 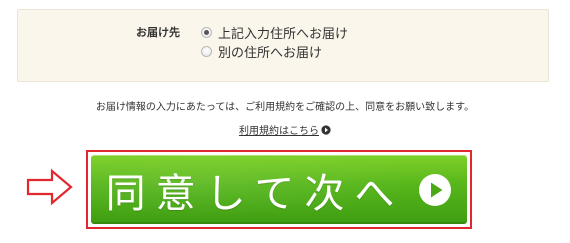 What do you see at coordinates (206, 51) in the screenshot?
I see `radio-unchecked-icon` at bounding box center [206, 51].